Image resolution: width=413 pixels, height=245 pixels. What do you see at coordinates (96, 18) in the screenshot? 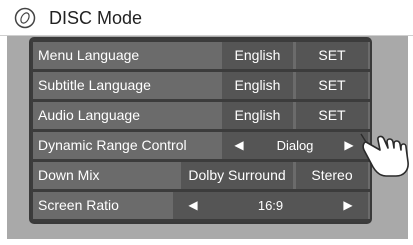
I see `page-title: DISC Mode` at bounding box center [96, 18].